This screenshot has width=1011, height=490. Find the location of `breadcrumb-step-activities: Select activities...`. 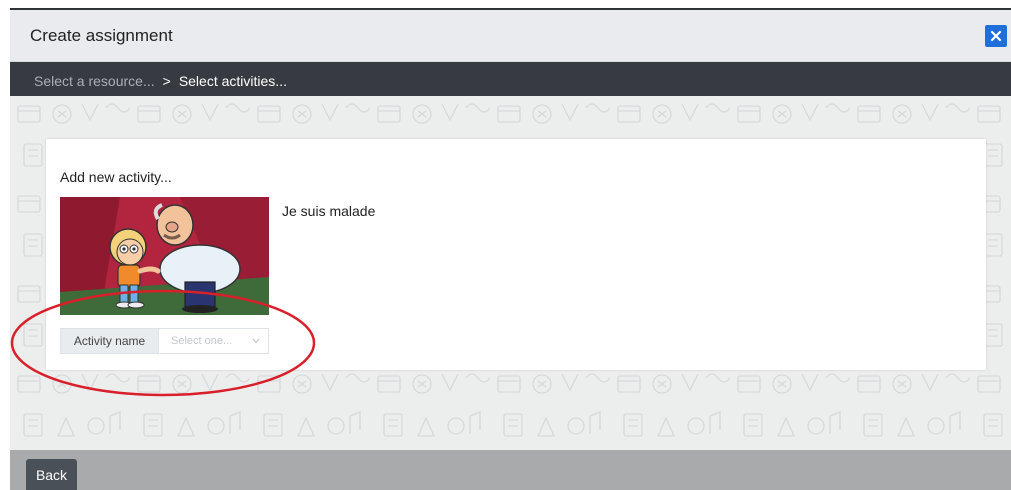

breadcrumb-step-activities: Select activities... is located at coordinates (232, 81).